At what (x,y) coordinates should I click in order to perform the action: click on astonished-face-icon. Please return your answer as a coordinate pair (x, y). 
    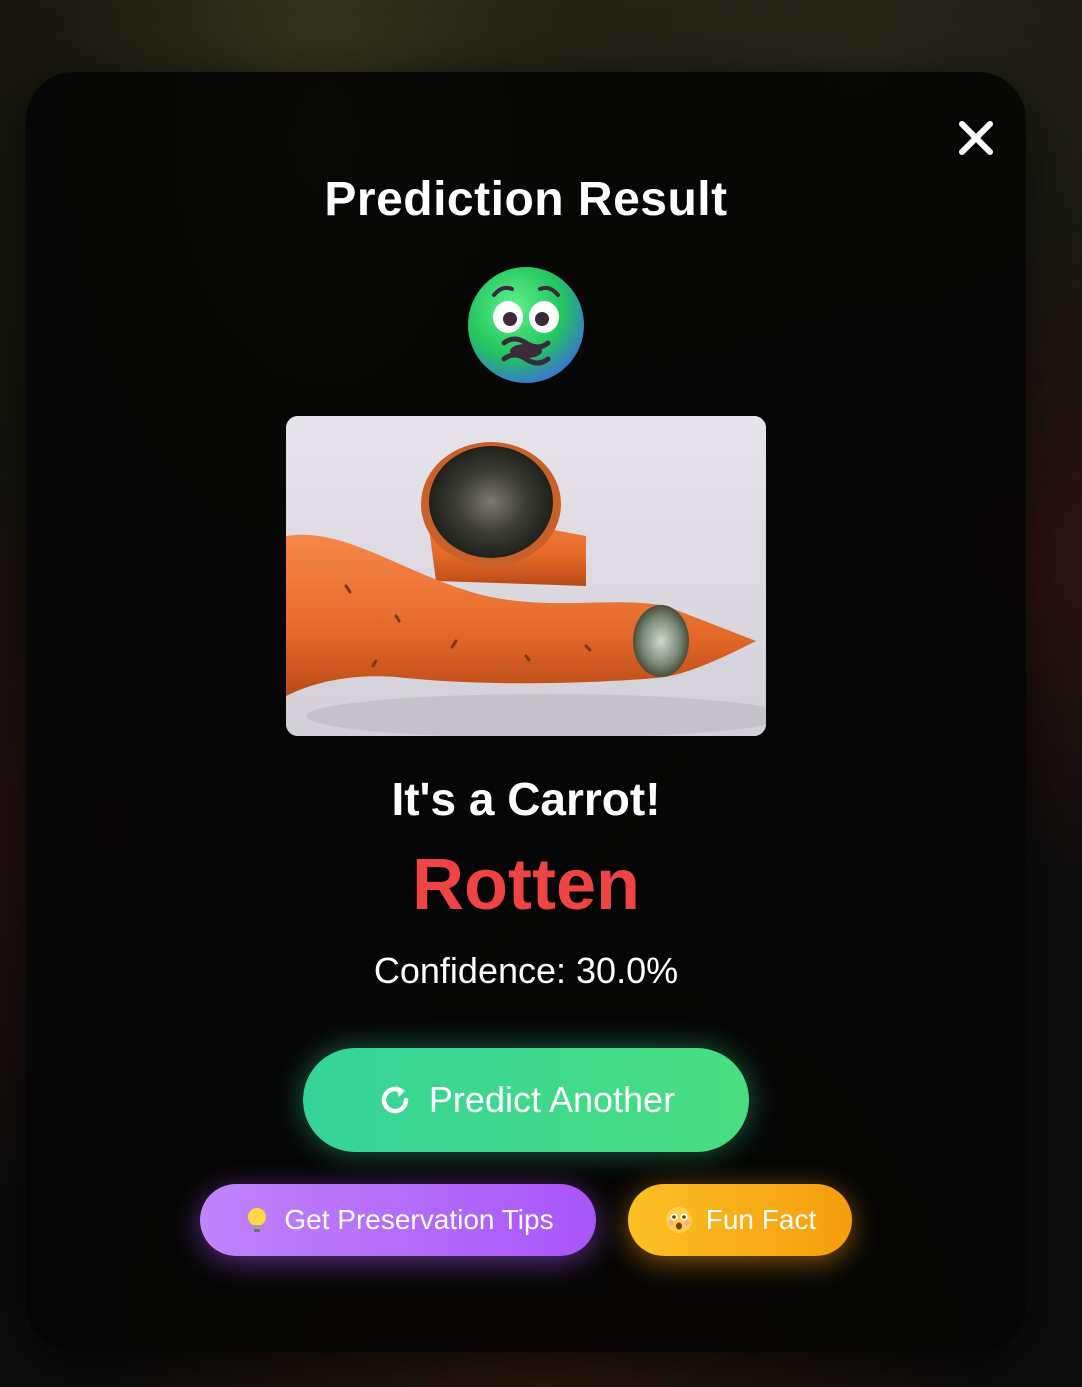
    Looking at the image, I should click on (678, 1220).